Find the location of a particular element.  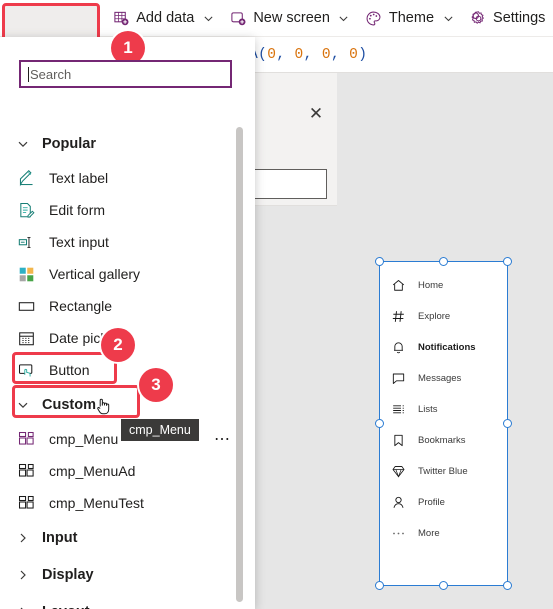

search-field is located at coordinates (125, 74).